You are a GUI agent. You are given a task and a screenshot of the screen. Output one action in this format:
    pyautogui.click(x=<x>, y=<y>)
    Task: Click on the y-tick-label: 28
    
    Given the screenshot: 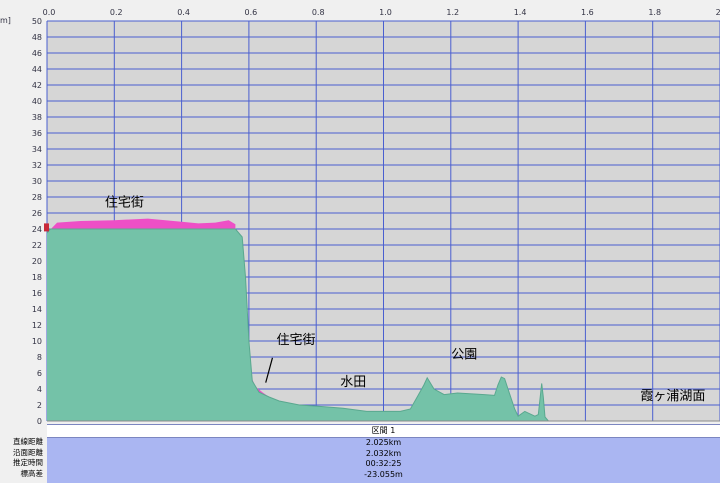 What is the action you would take?
    pyautogui.click(x=37, y=197)
    